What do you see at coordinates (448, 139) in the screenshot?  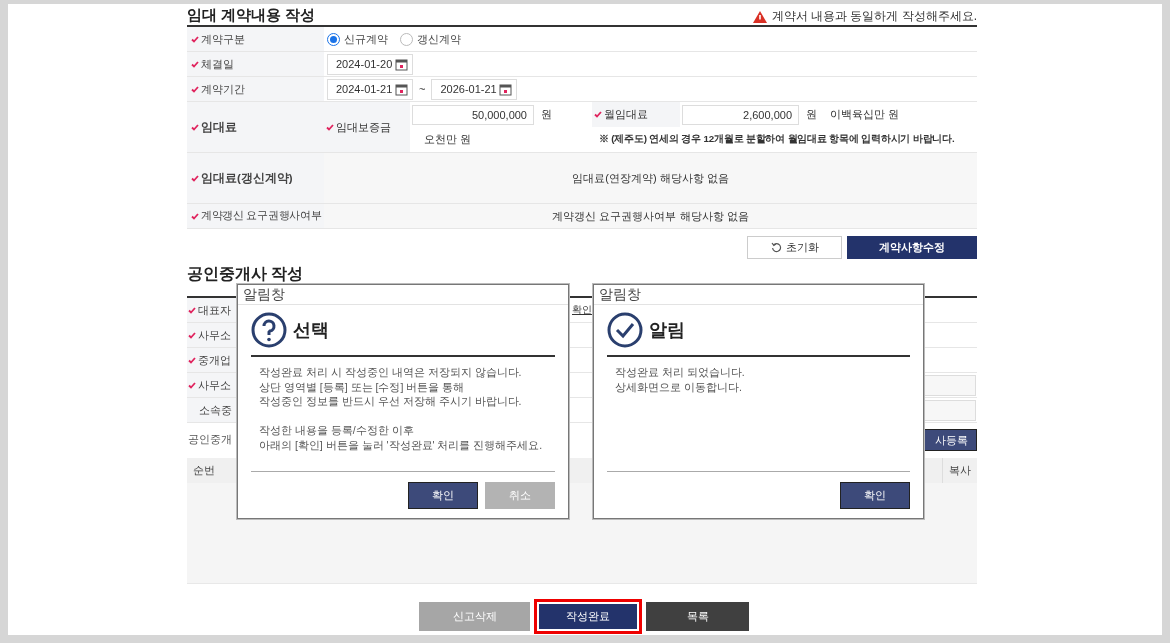 I see `amount-in-words: 오천만 원` at bounding box center [448, 139].